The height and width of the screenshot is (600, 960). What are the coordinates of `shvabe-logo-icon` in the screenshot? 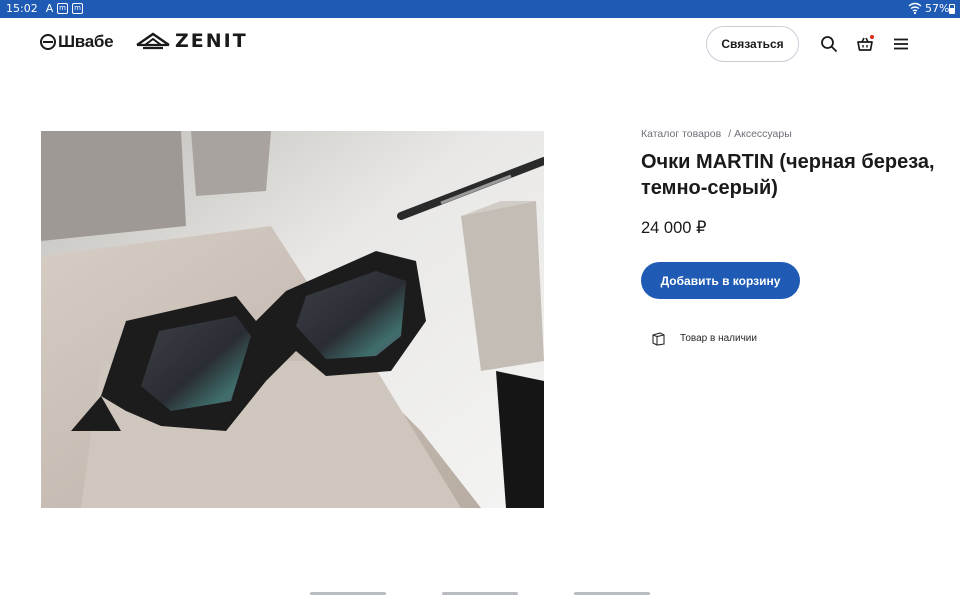 It's located at (48, 42).